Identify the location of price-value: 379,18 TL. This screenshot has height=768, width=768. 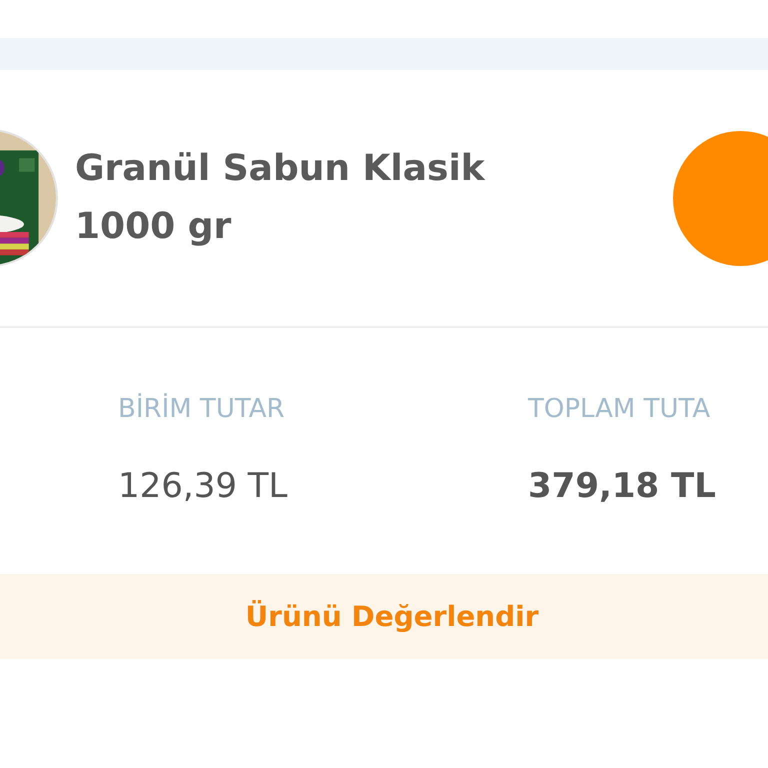
(622, 486).